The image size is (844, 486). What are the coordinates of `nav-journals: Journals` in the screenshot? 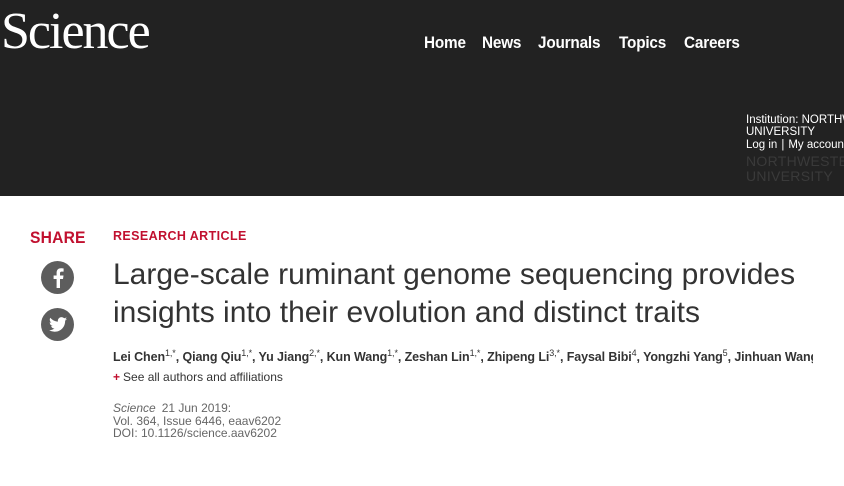 It's located at (569, 43).